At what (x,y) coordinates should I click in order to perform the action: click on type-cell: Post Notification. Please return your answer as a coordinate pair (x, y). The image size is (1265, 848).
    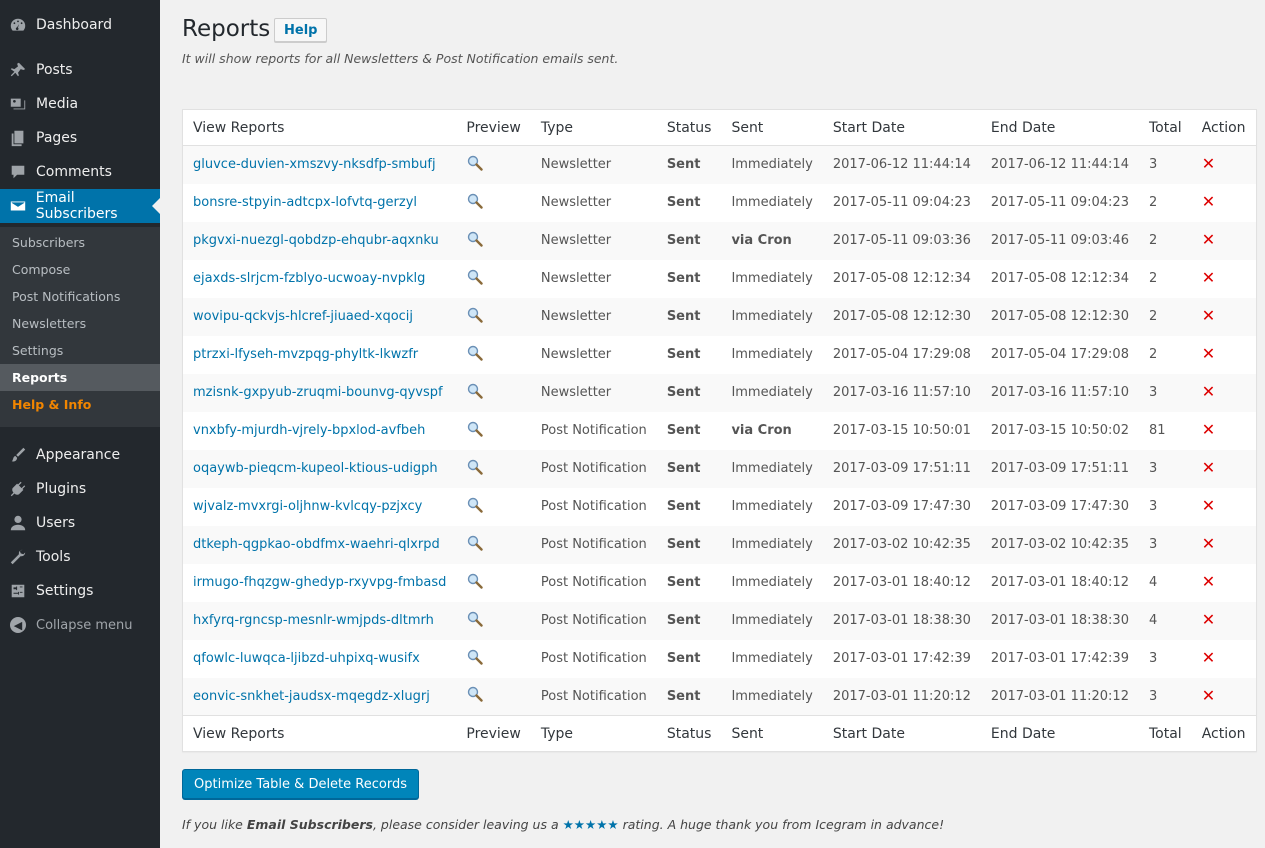
    Looking at the image, I should click on (593, 544).